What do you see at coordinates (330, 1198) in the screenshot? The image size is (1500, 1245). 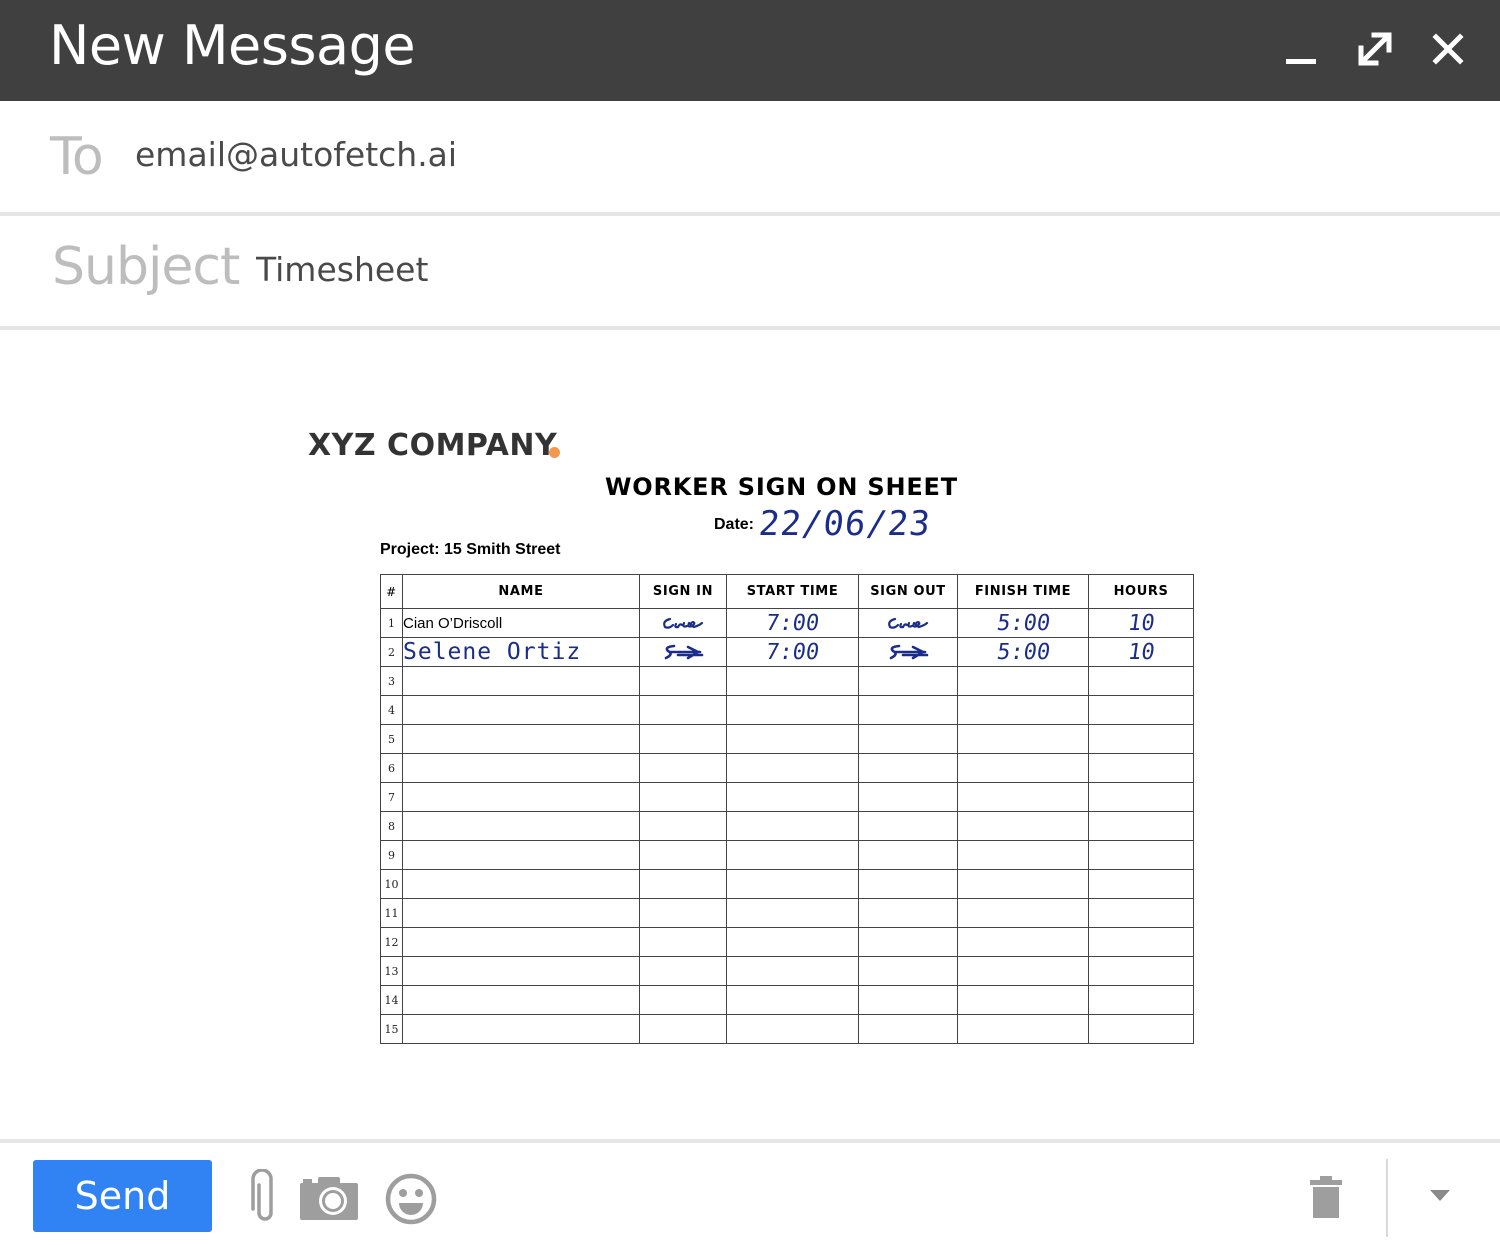 I see `insert-photo-button` at bounding box center [330, 1198].